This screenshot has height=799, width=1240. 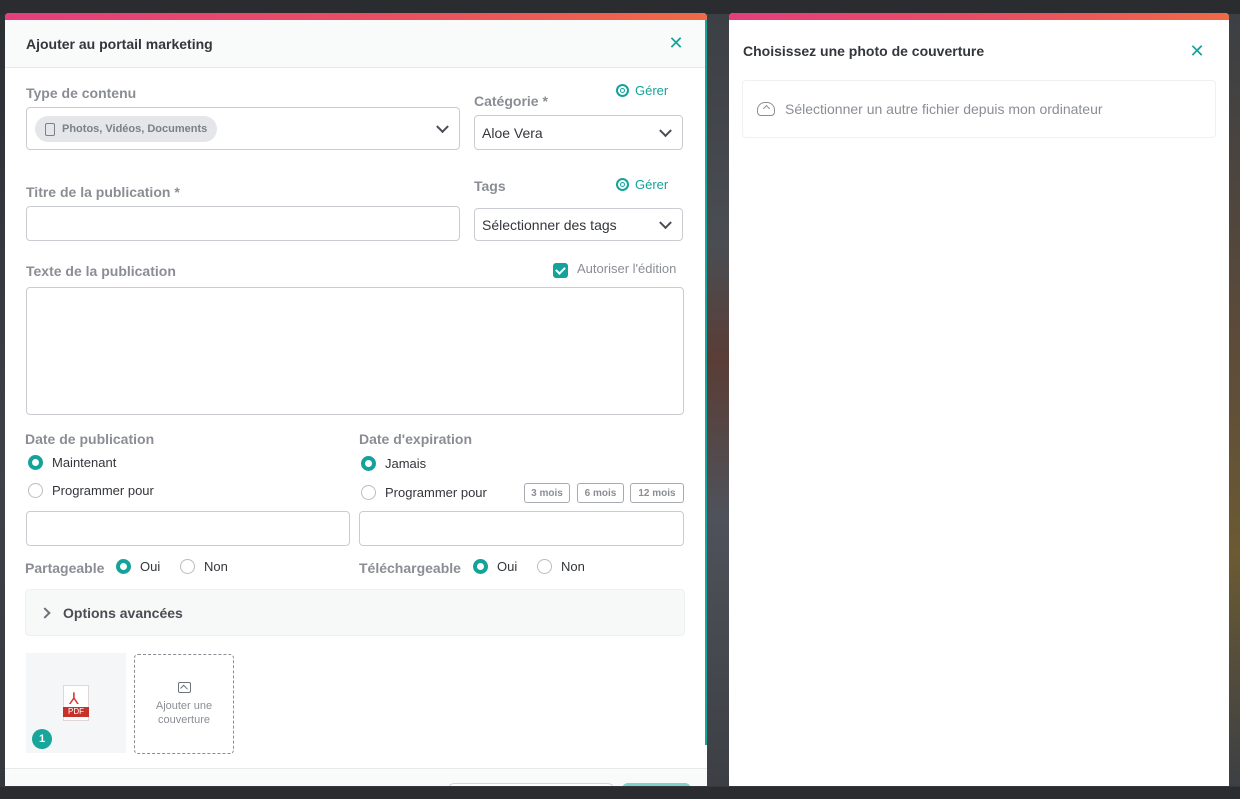 I want to click on tags-select: Sélectionner des tags, so click(x=578, y=224).